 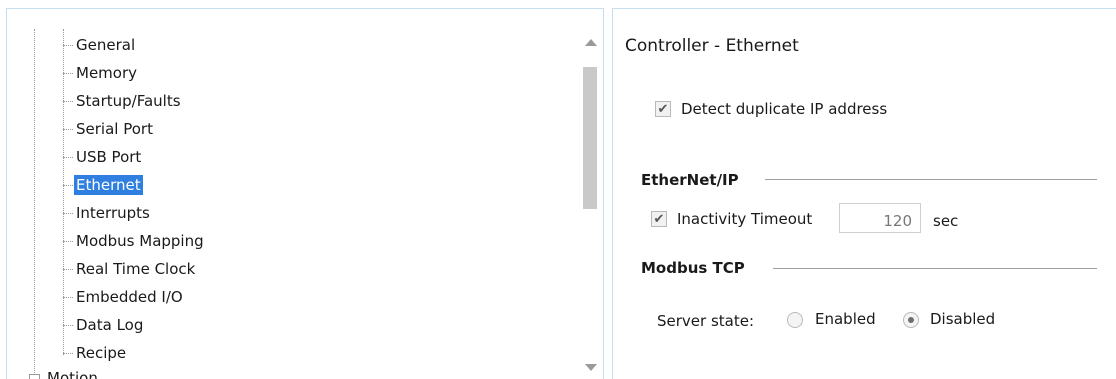 I want to click on detect-duplicate-ip-checkbox: ✔, so click(x=663, y=109).